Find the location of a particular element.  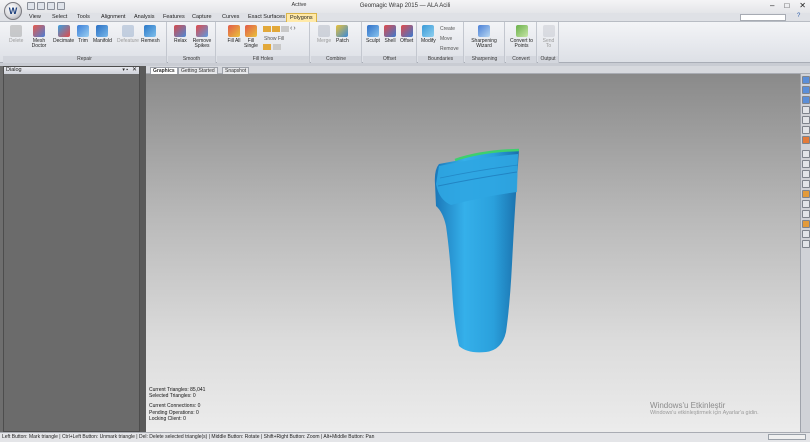

sculpt-button: Sculpt is located at coordinates (373, 34).